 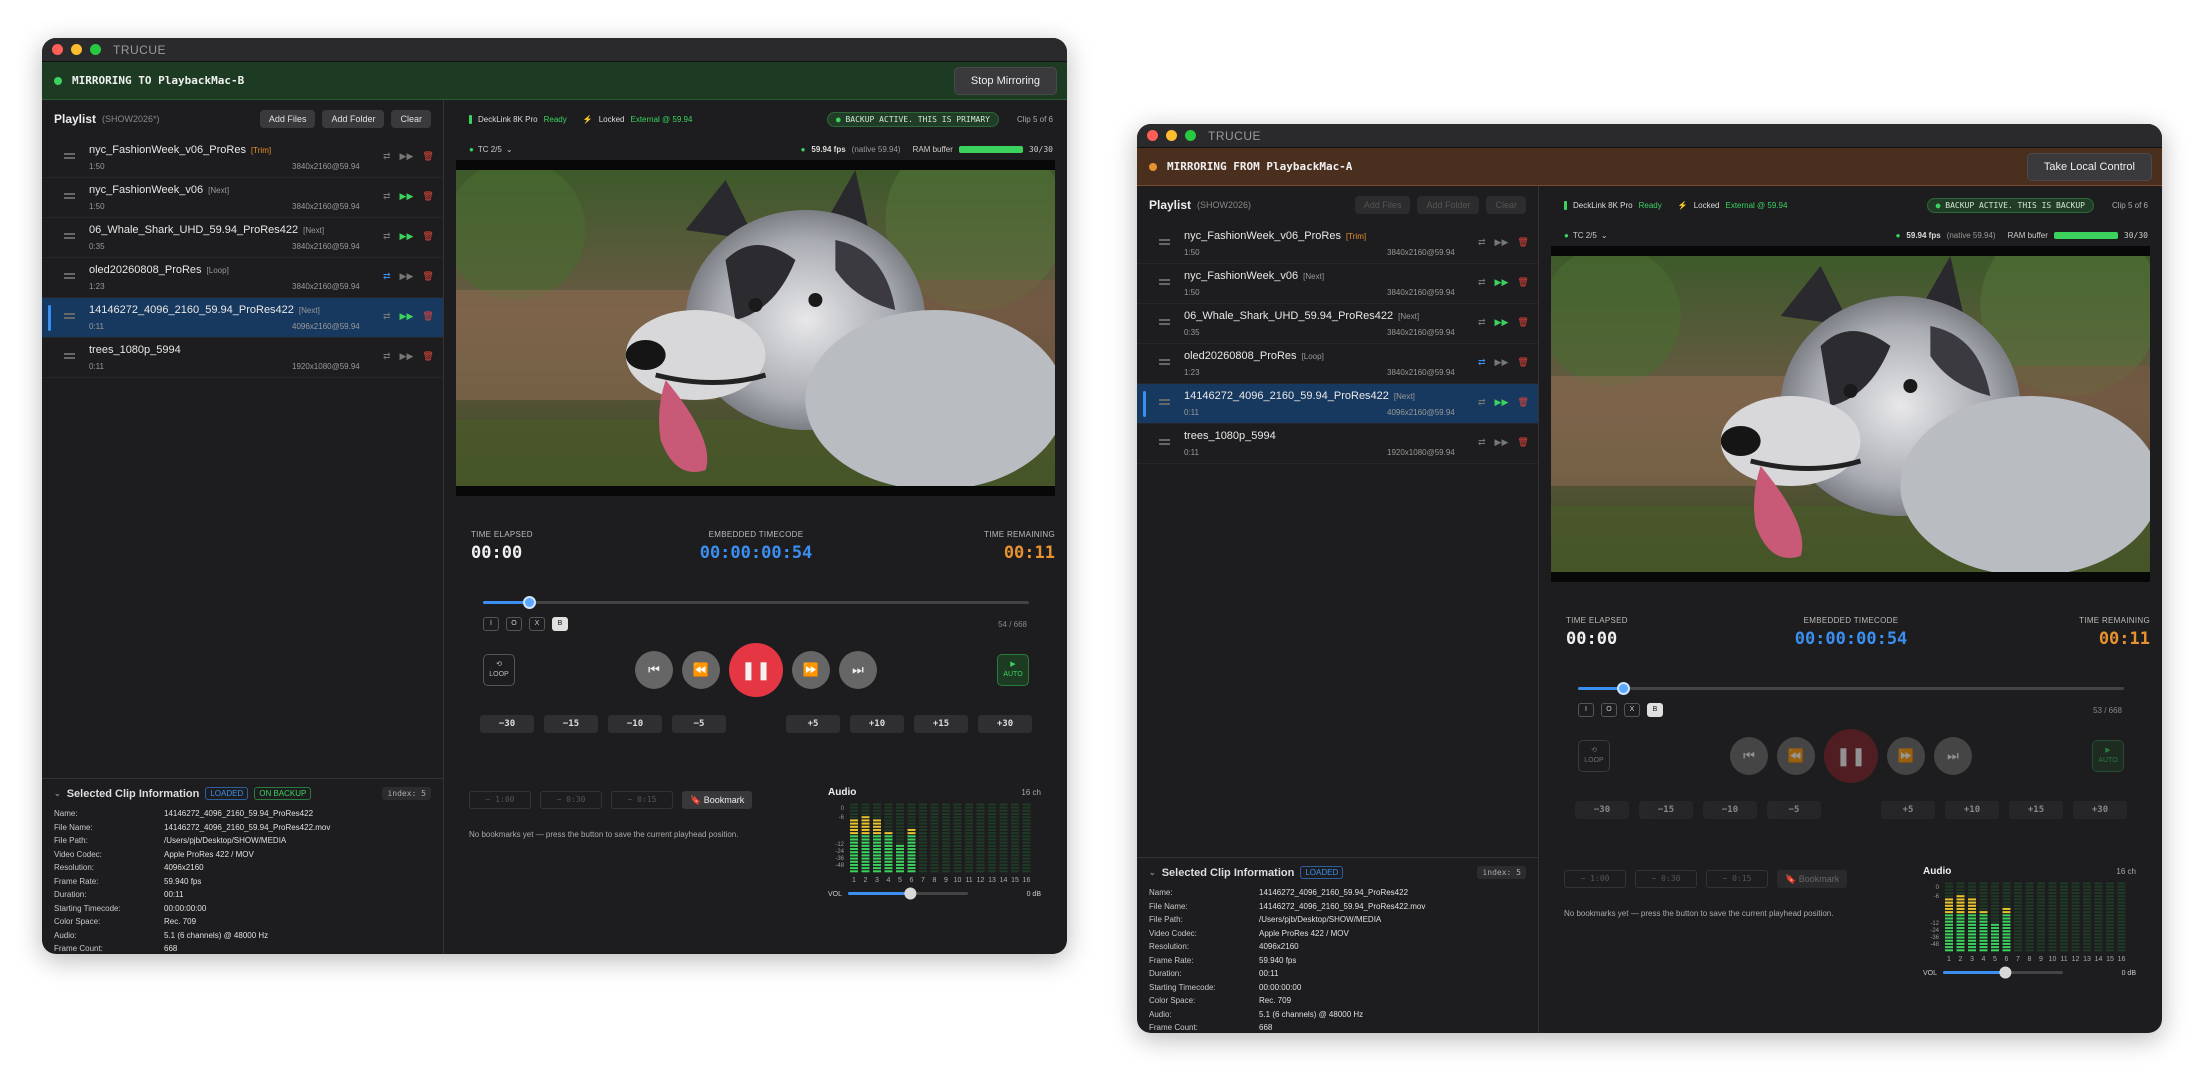 I want to click on skip-button: −15, so click(x=571, y=724).